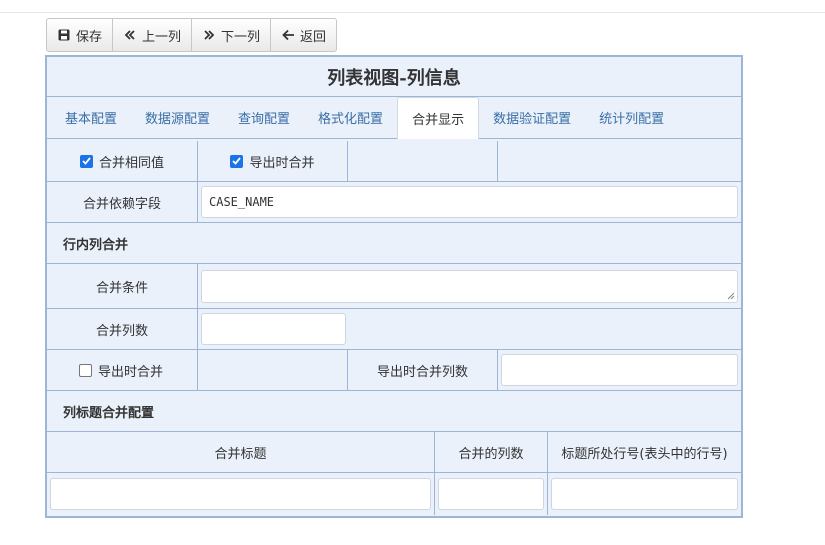 This screenshot has height=545, width=825. I want to click on merge-condition-textarea, so click(469, 286).